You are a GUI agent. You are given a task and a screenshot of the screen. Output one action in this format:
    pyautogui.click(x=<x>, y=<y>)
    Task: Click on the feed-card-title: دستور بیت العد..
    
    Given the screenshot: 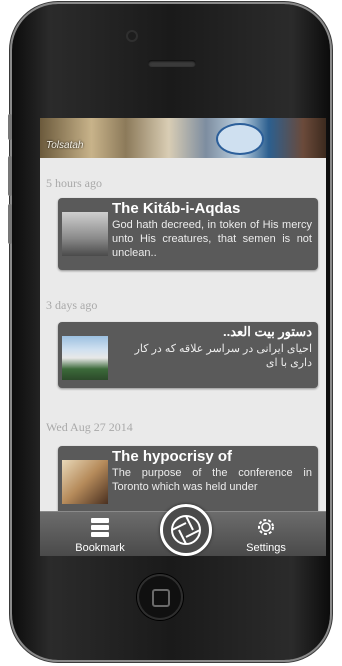 What is the action you would take?
    pyautogui.click(x=267, y=331)
    